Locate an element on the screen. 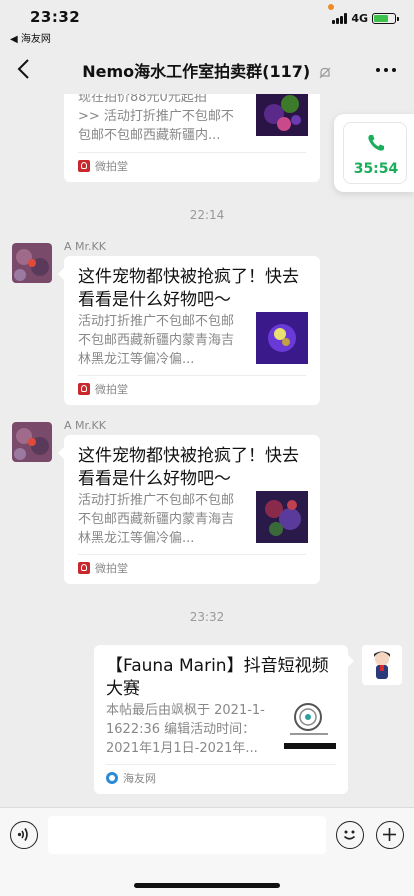 This screenshot has height=896, width=414. chat-header: Nemo海水工作室拍卖群(117) is located at coordinates (207, 70).